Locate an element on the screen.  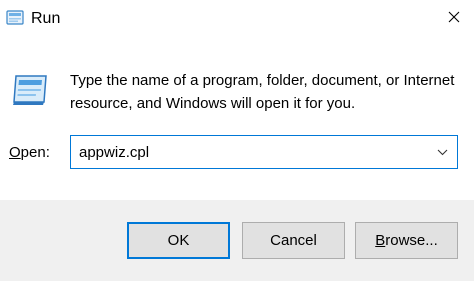
ok-button: OK is located at coordinates (178, 240).